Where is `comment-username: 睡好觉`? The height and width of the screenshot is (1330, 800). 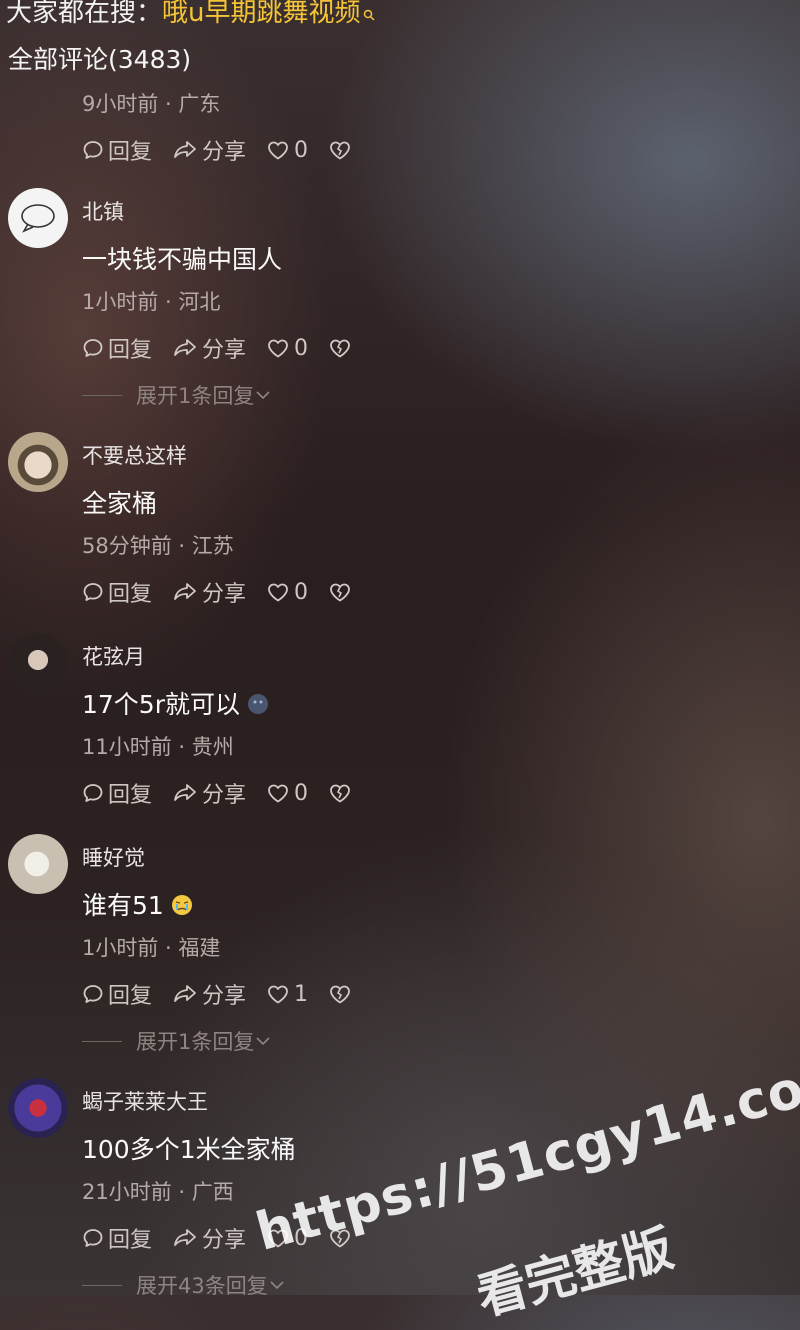
comment-username: 睡好觉 is located at coordinates (113, 857).